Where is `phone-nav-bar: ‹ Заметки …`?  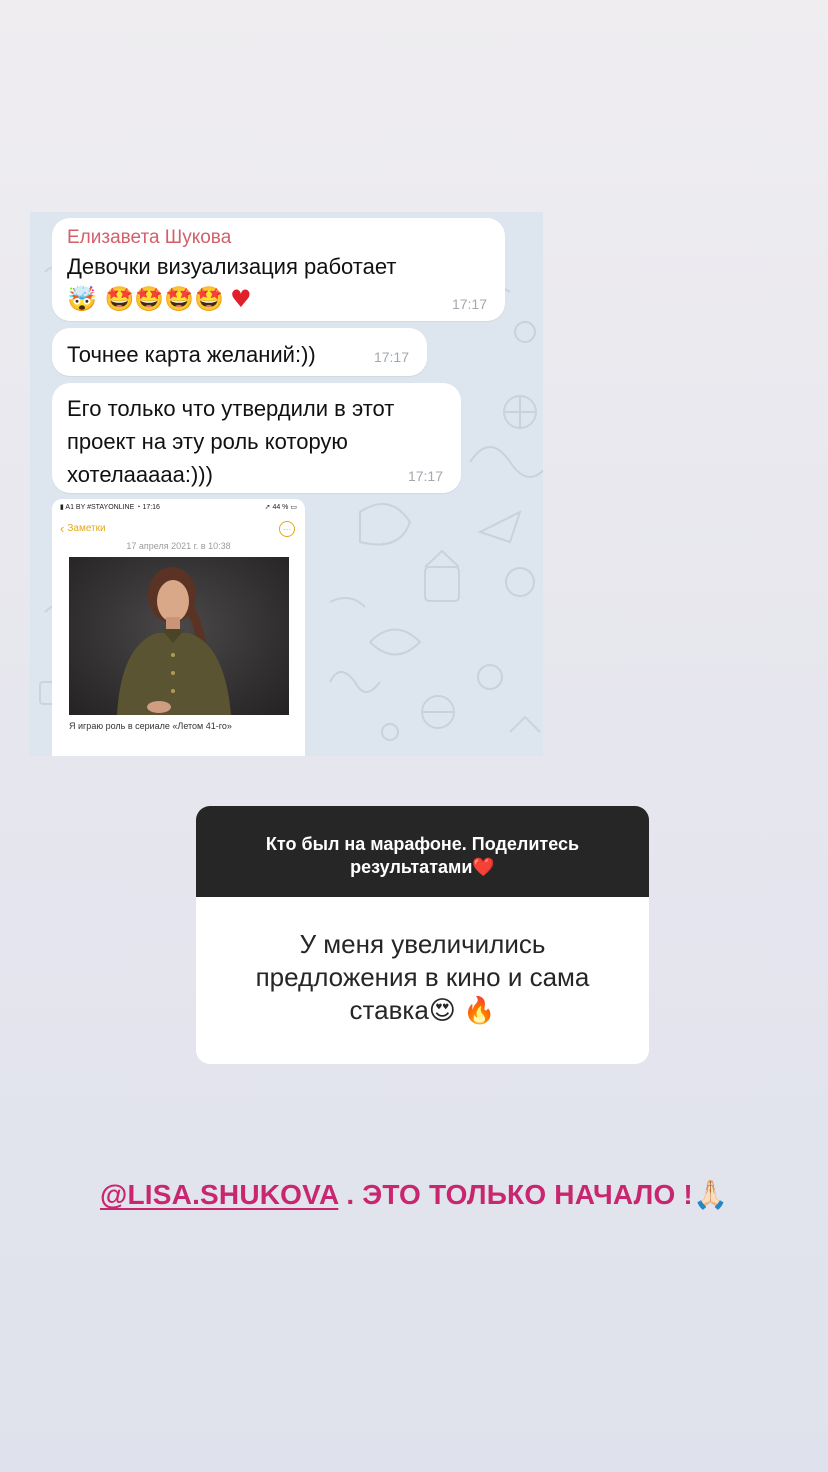 phone-nav-bar: ‹ Заметки … is located at coordinates (178, 526).